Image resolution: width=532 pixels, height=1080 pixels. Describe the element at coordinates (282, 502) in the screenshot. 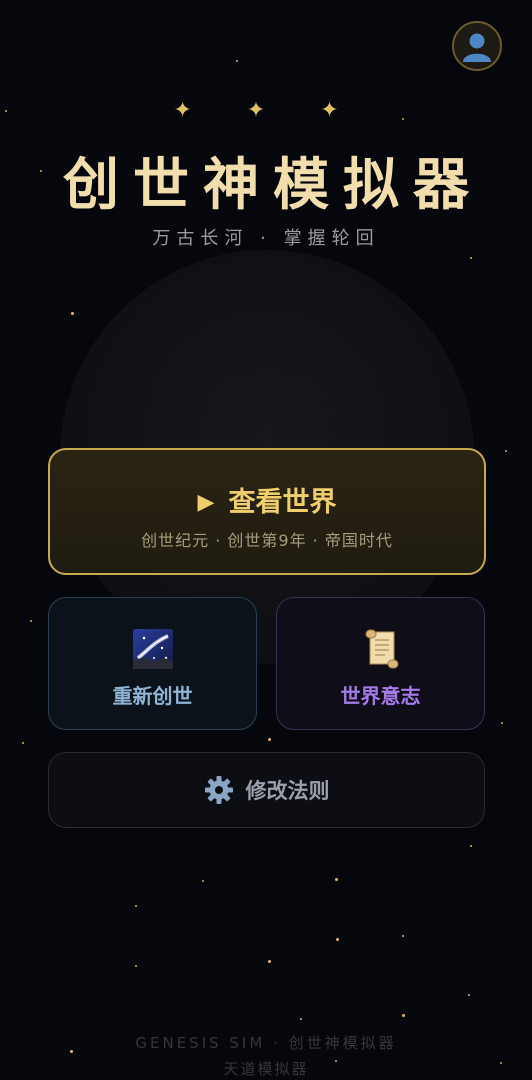

I see `view-world-label: 查看世界` at that location.